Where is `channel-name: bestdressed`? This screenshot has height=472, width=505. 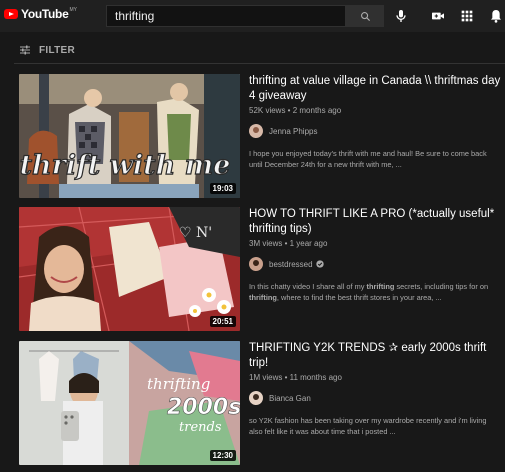 channel-name: bestdressed is located at coordinates (291, 264).